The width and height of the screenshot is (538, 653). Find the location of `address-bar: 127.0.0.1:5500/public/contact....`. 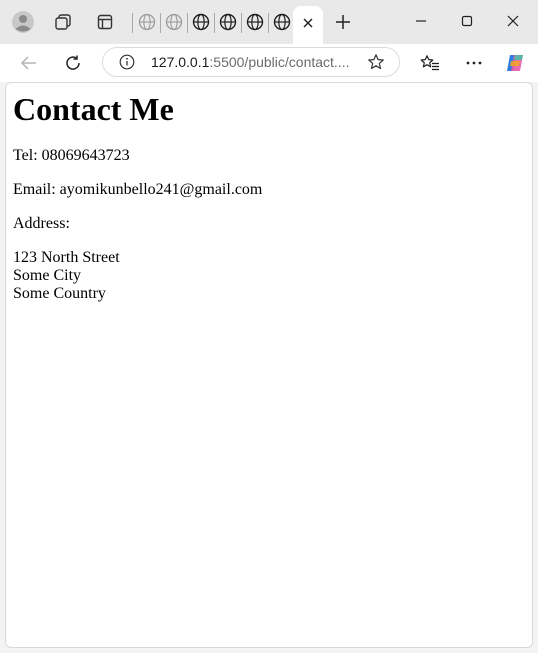

address-bar: 127.0.0.1:5500/public/contact.... is located at coordinates (251, 62).